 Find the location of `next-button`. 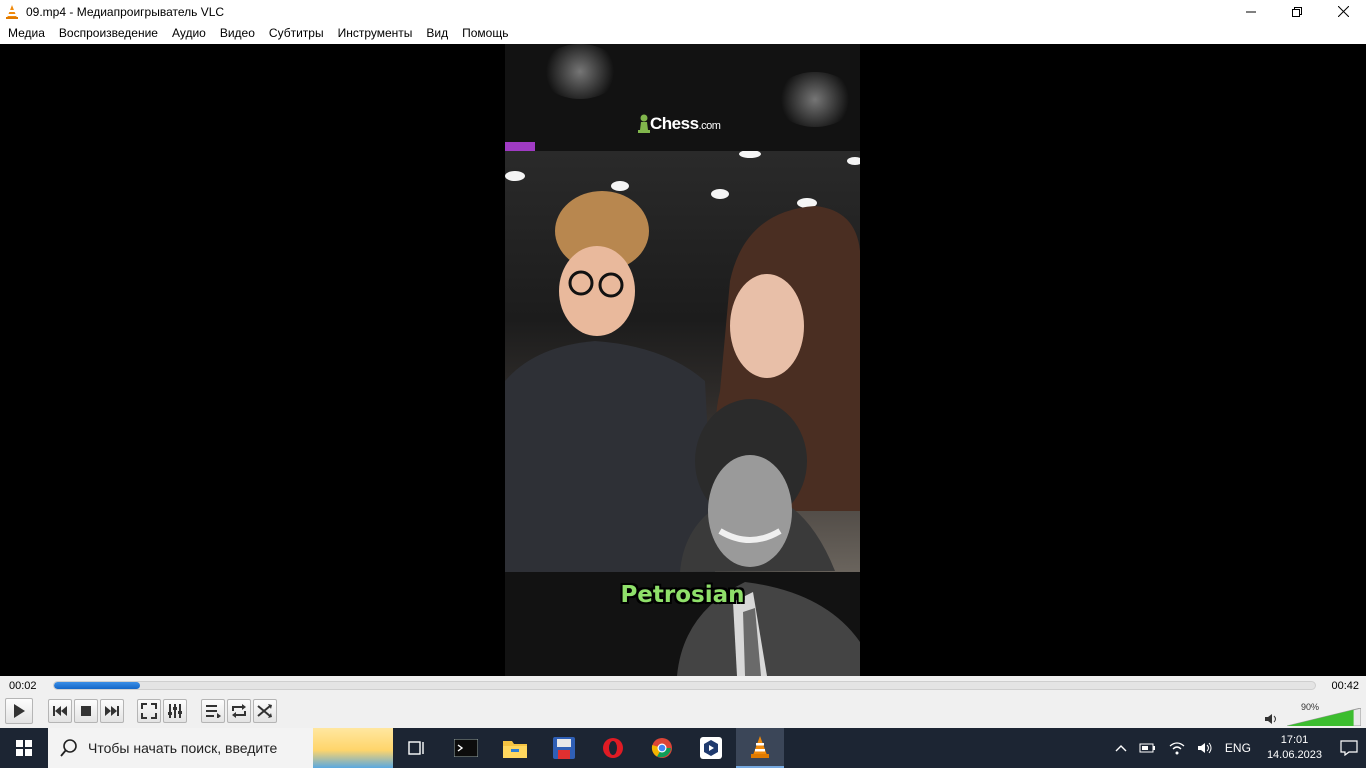

next-button is located at coordinates (112, 711).